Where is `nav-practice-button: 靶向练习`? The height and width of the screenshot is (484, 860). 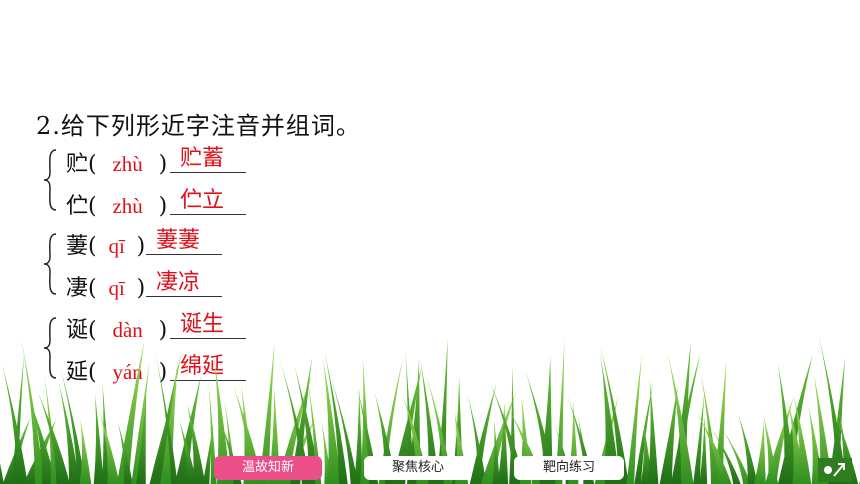 nav-practice-button: 靶向练习 is located at coordinates (569, 468).